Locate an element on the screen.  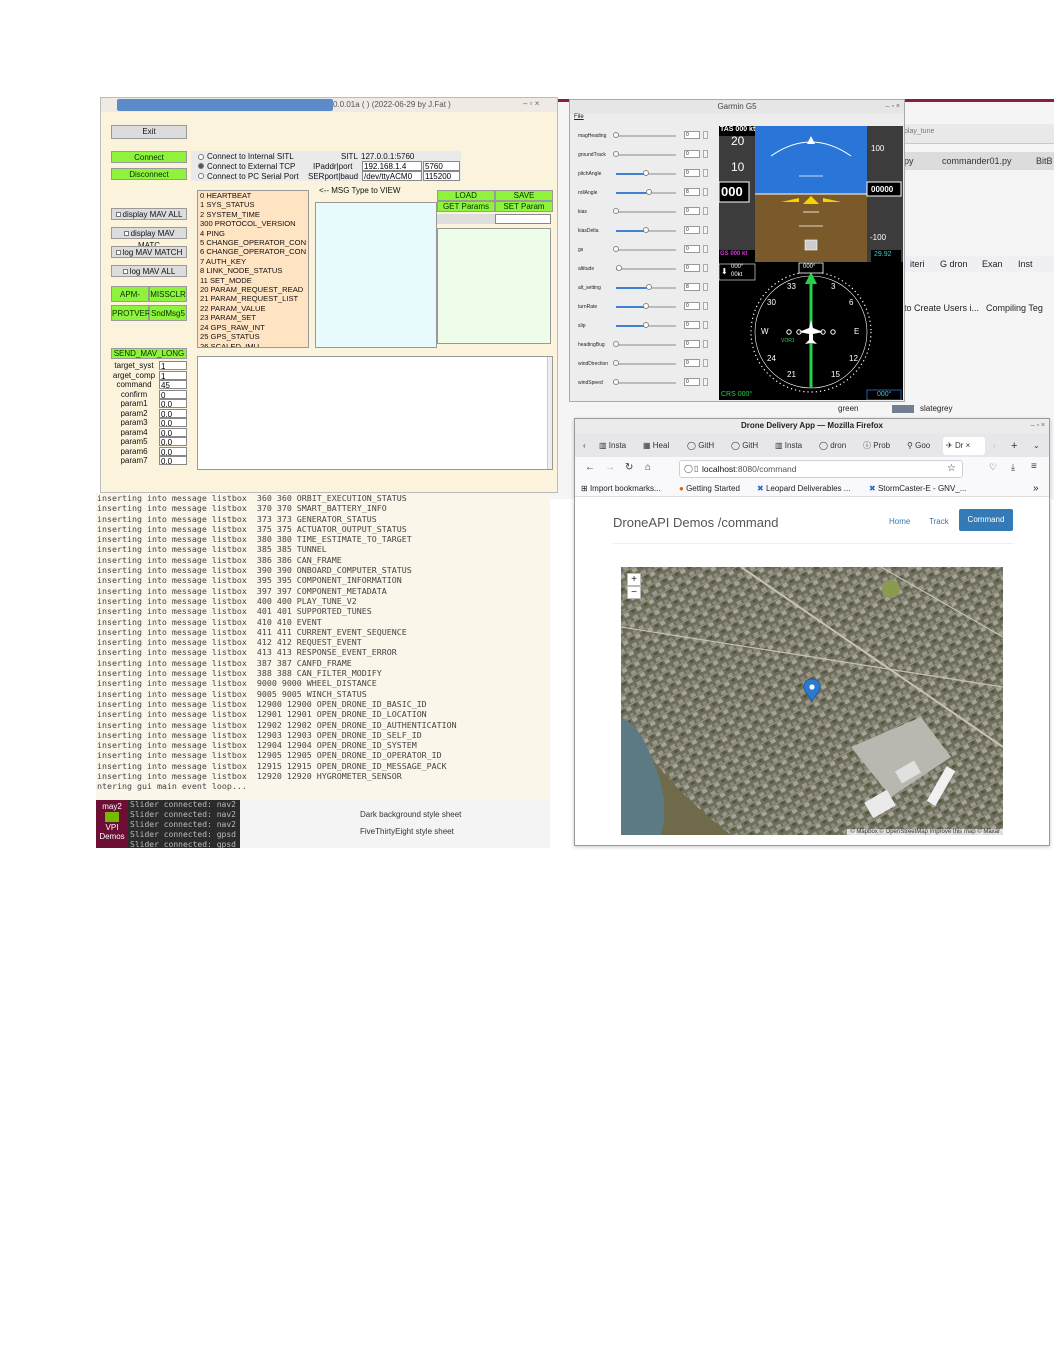
browser-tab: ◯ dron is located at coordinates (839, 446).